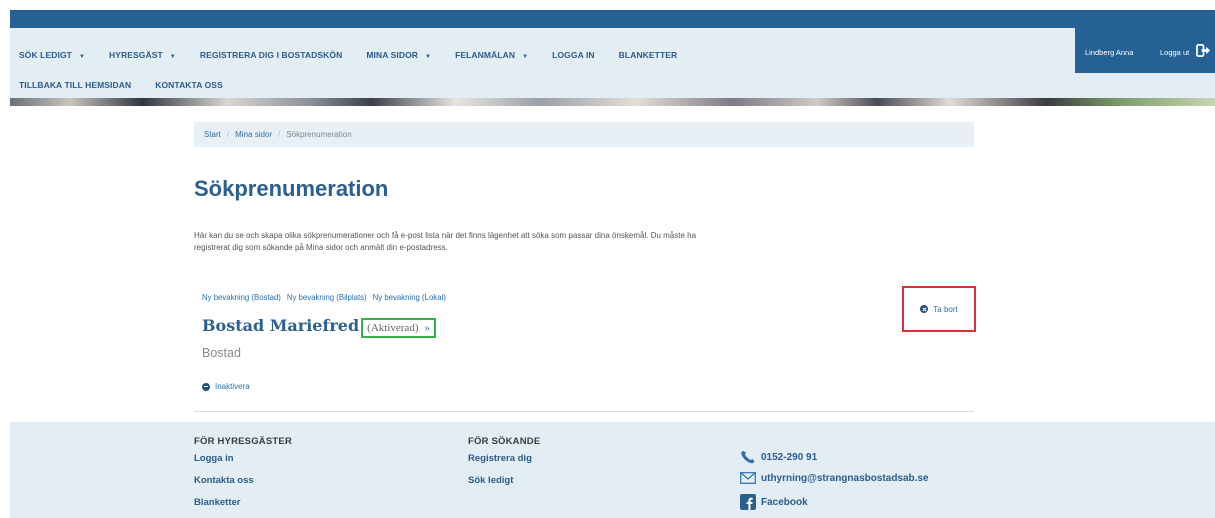 The height and width of the screenshot is (518, 1215). What do you see at coordinates (427, 328) in the screenshot?
I see `double-chevron-right-icon: »` at bounding box center [427, 328].